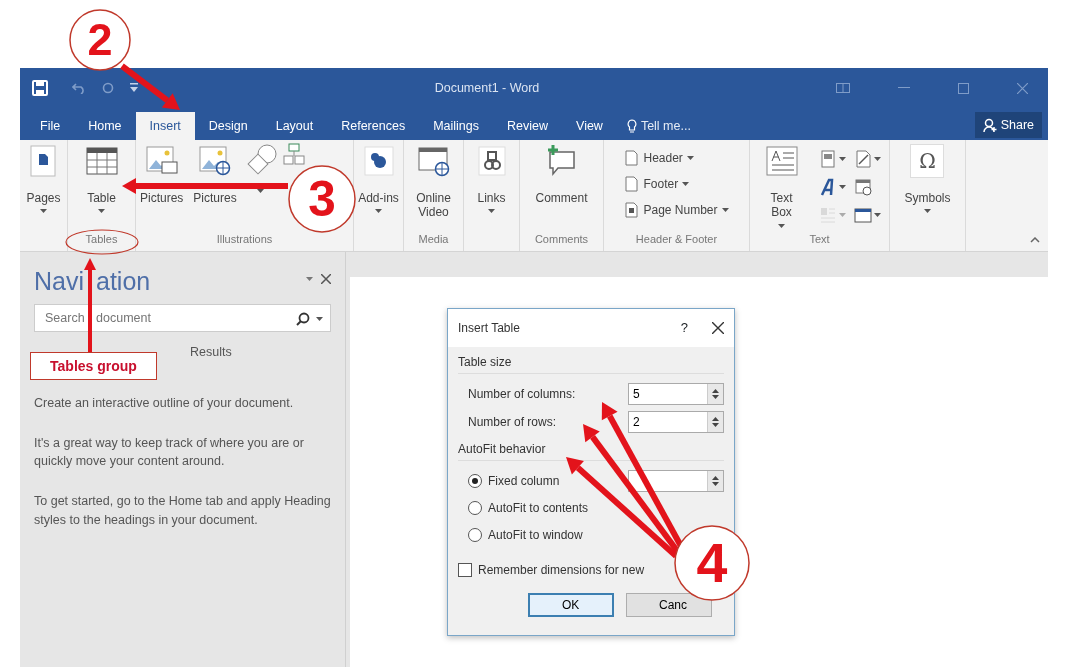 This screenshot has width=1068, height=667. I want to click on collapse-icon, so click(1035, 240).